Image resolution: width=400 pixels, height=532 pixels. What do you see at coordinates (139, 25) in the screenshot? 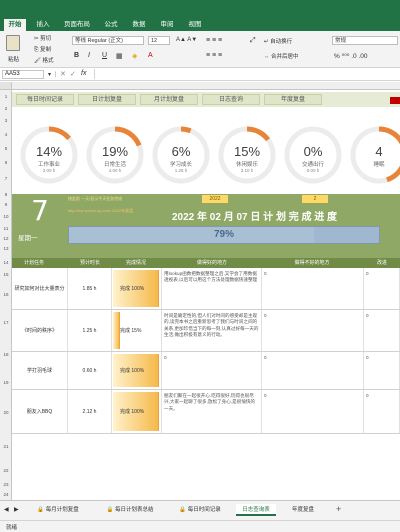
I see `tab-data: 数据` at bounding box center [139, 25].